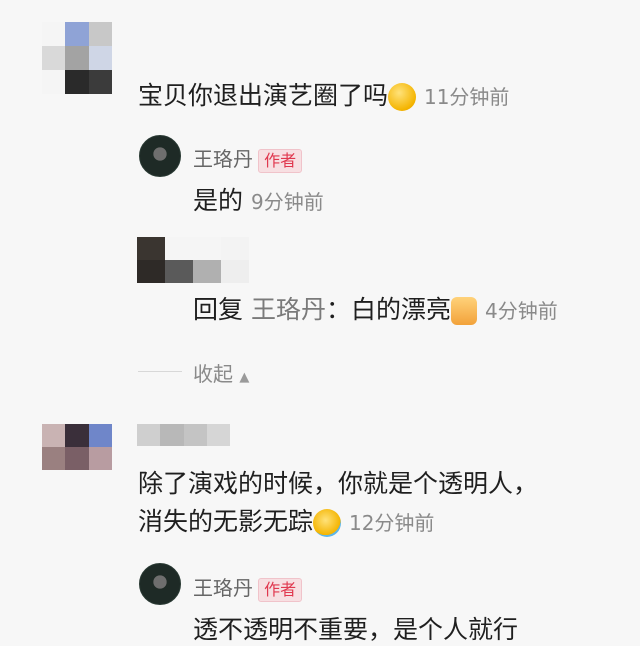  I want to click on reply-text: 透不透明不重要，是个人就行, so click(355, 630).